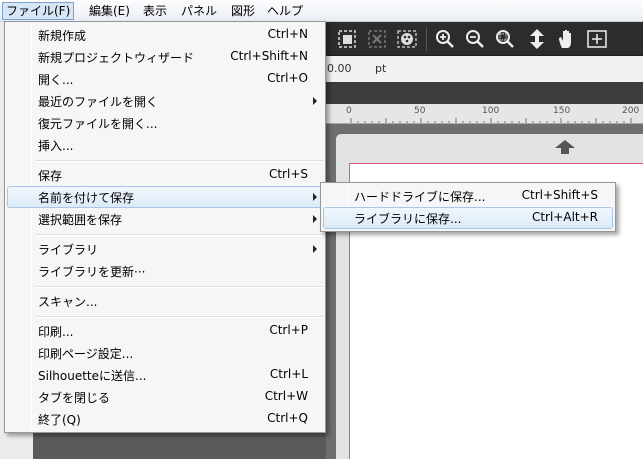 Image resolution: width=643 pixels, height=459 pixels. I want to click on menu-item-quit: 終了(Q) Ctrl+Q, so click(165, 419).